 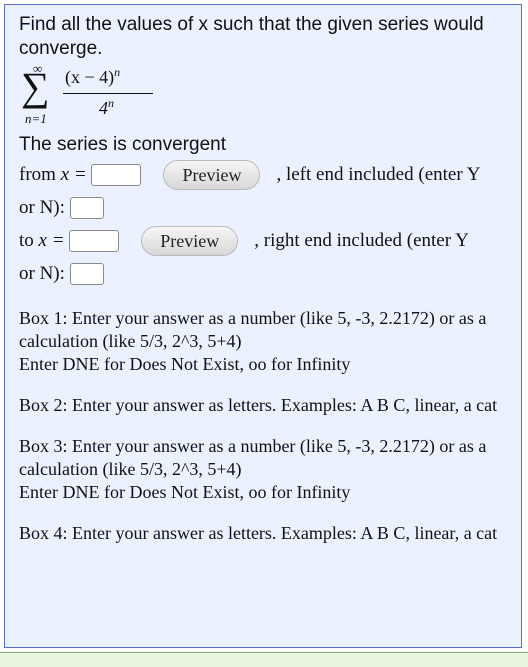 What do you see at coordinates (86, 274) in the screenshot?
I see `right-end-included-input` at bounding box center [86, 274].